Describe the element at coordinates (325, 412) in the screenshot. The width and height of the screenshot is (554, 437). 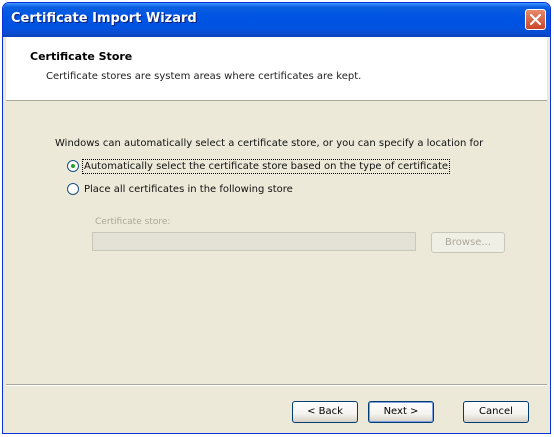
I see `back-button: < Back` at that location.